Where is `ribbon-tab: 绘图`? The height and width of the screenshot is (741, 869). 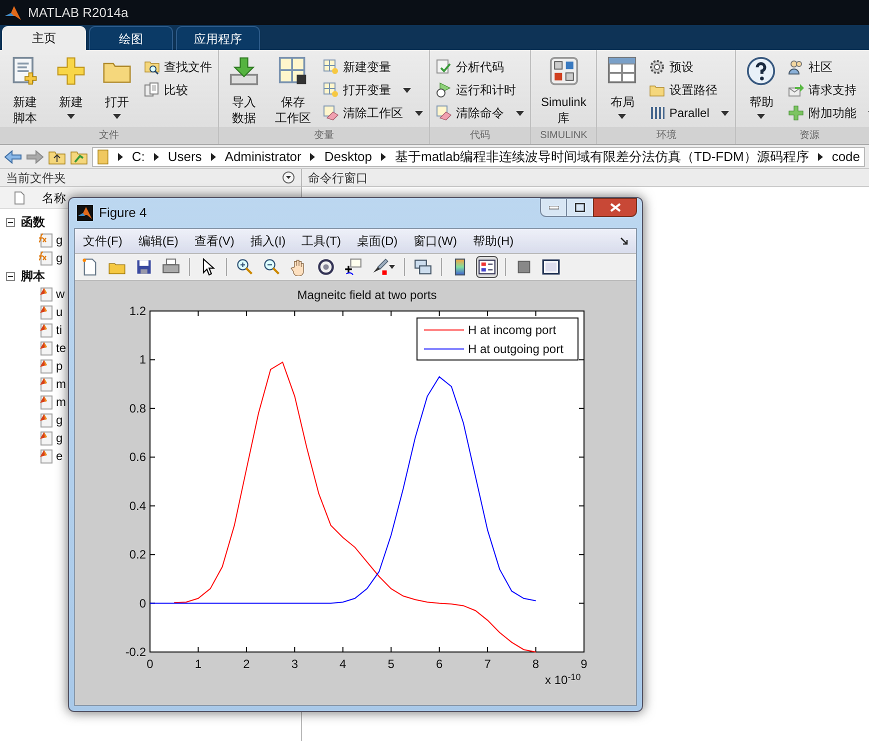 ribbon-tab: 绘图 is located at coordinates (131, 38).